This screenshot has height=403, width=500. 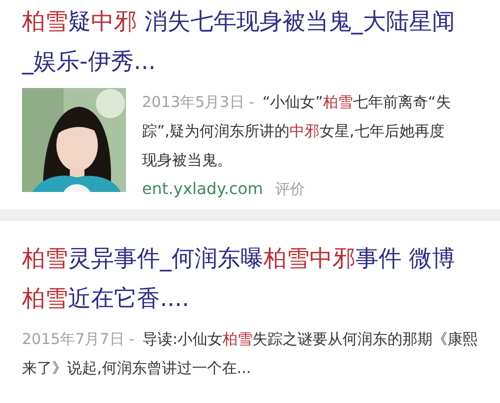 What do you see at coordinates (203, 189) in the screenshot?
I see `source-url: ent.yxlady.com` at bounding box center [203, 189].